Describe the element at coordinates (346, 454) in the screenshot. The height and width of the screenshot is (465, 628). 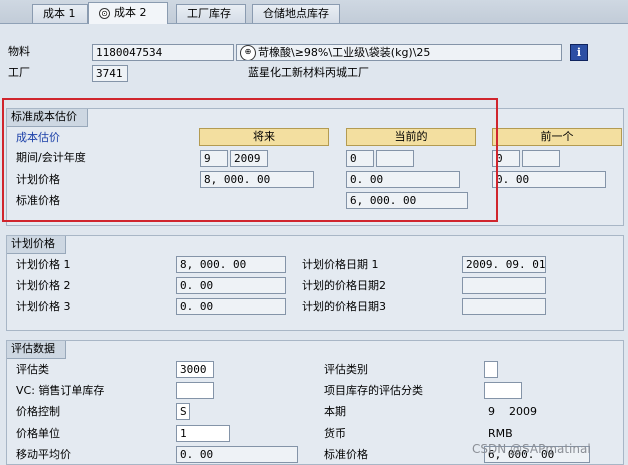
I see `standard-price-label: 标准价格` at that location.